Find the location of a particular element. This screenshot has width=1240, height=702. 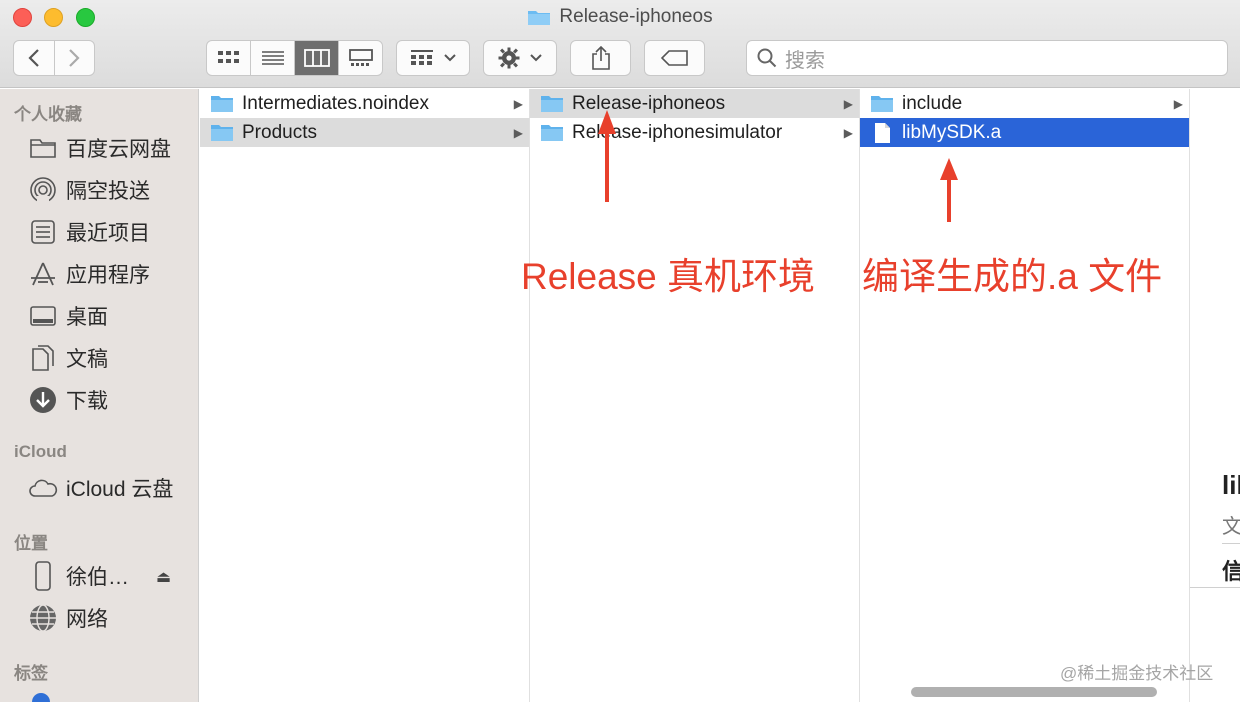

back-forward-control is located at coordinates (54, 58).